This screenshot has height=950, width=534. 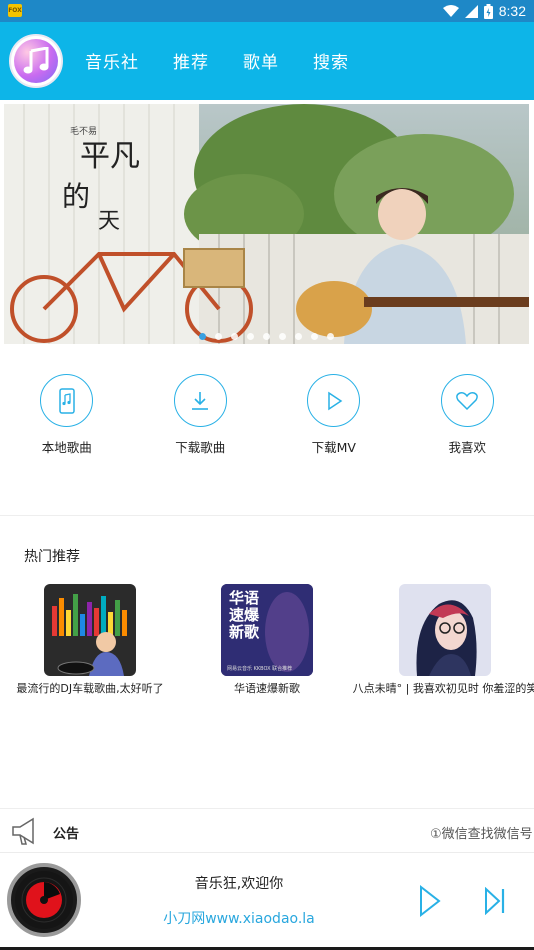 I want to click on wifi-icon, so click(x=450, y=10).